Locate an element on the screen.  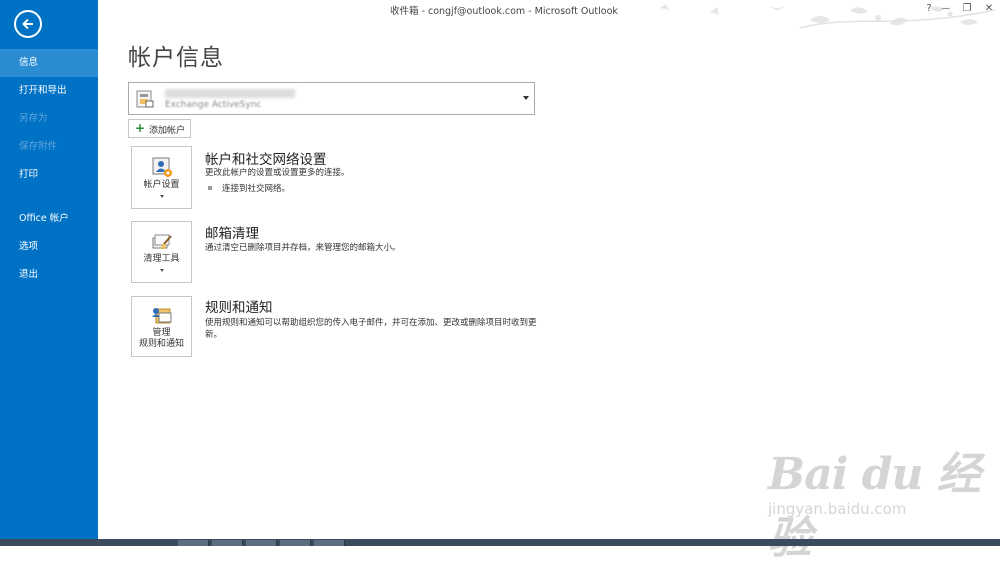
manage-rules-alerts-tile: 管理 规则和通知 is located at coordinates (161, 326).